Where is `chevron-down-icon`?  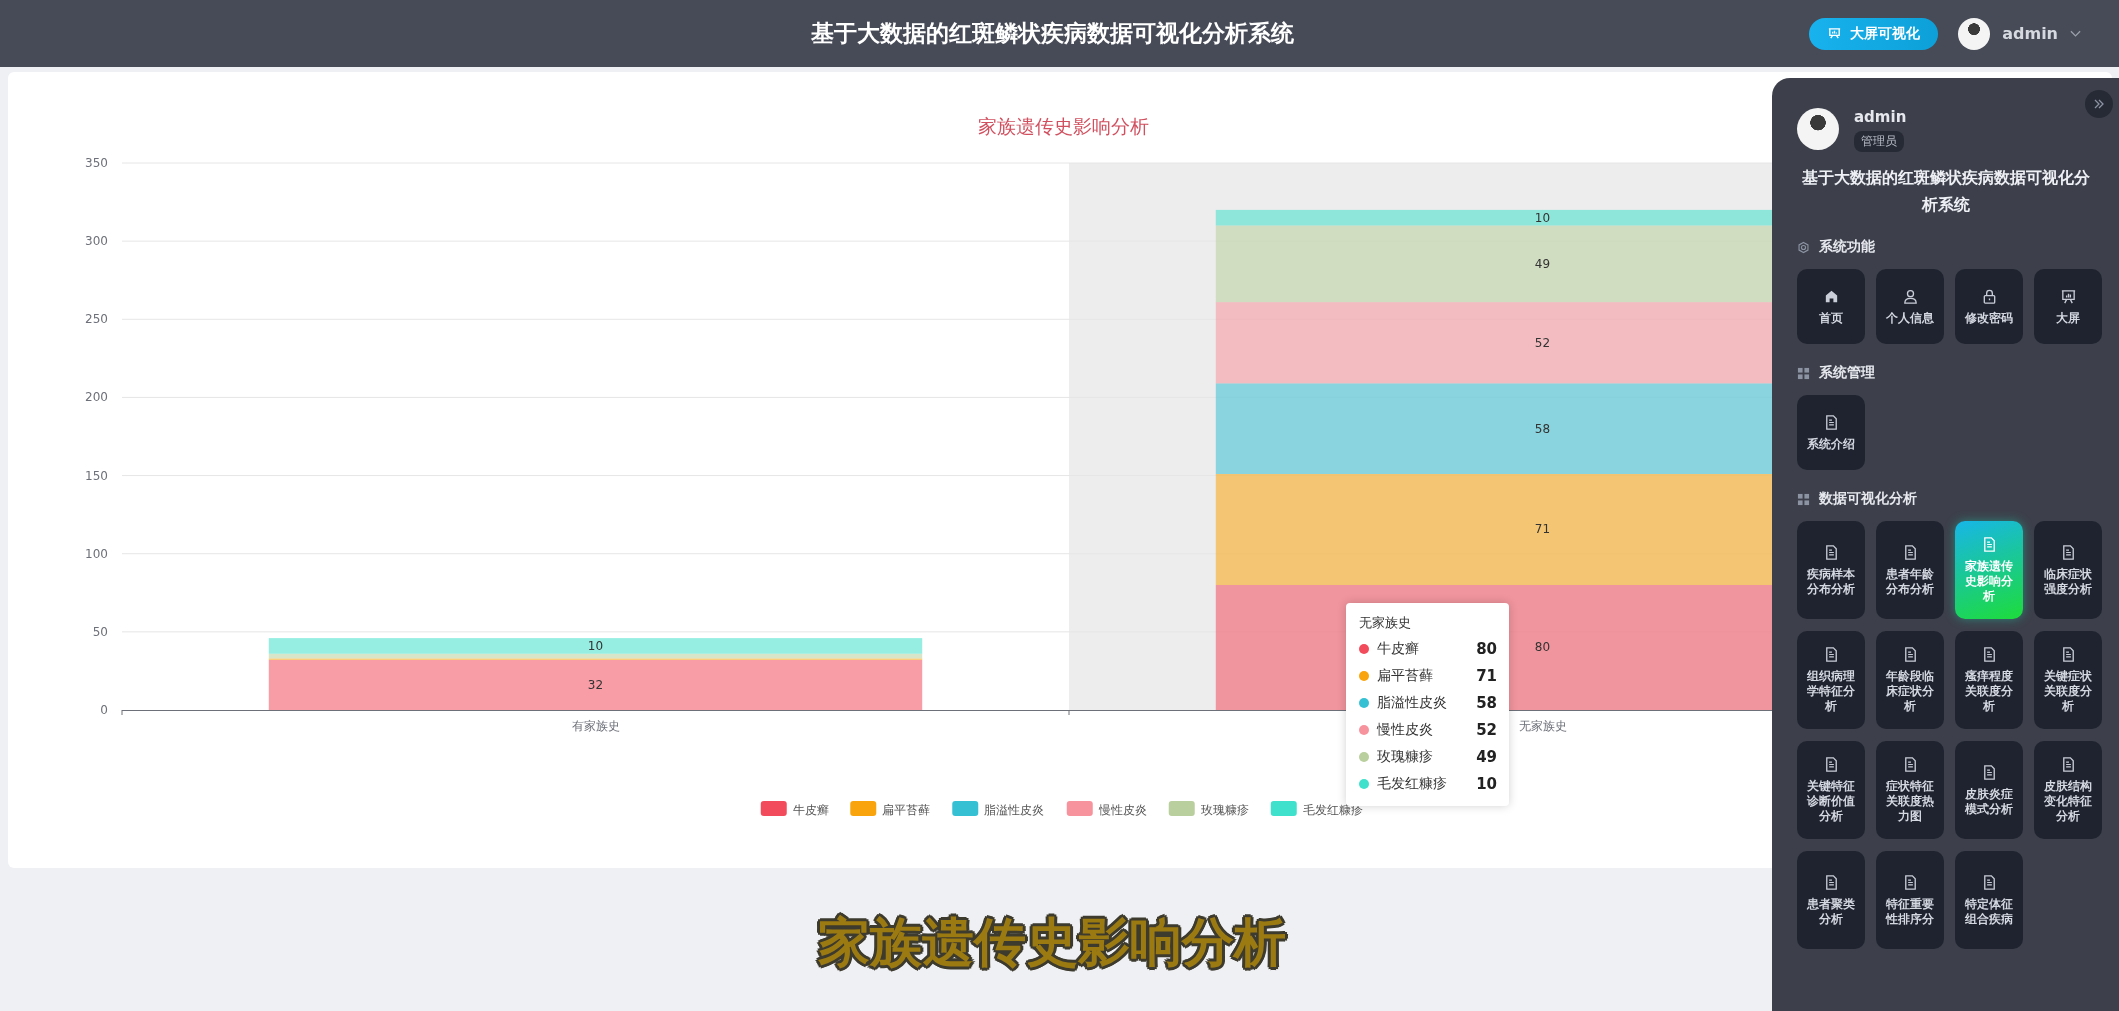 chevron-down-icon is located at coordinates (2075, 33).